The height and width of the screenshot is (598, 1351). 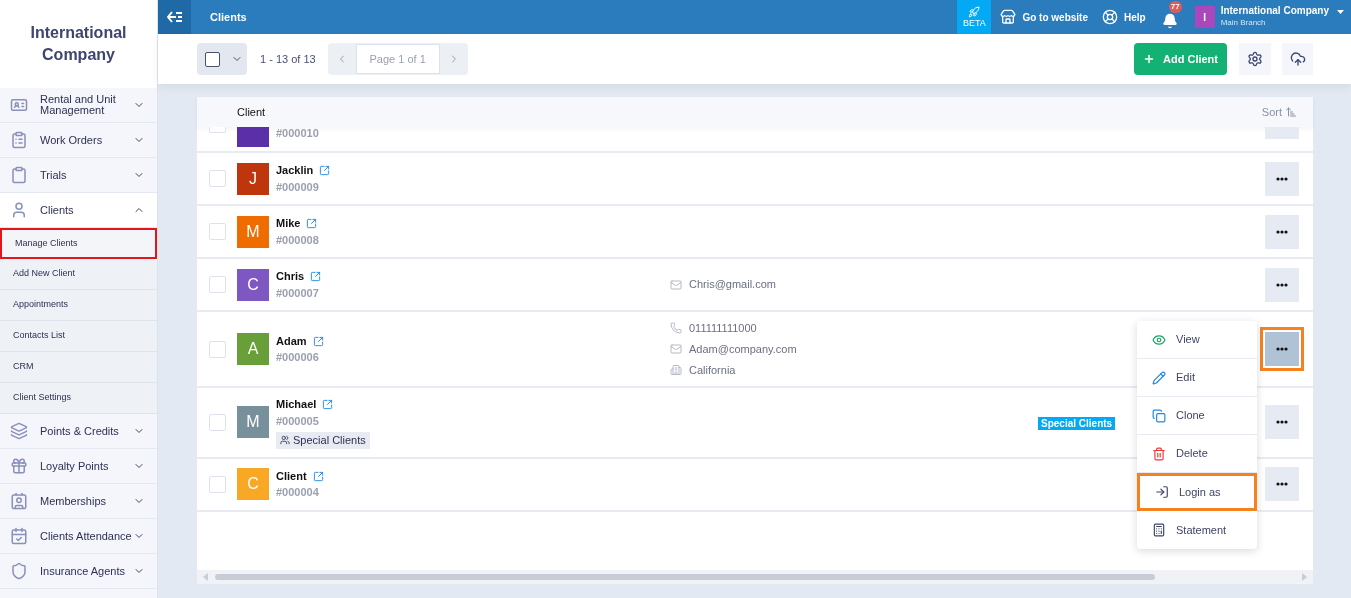 What do you see at coordinates (291, 476) in the screenshot?
I see `client-name: Client` at bounding box center [291, 476].